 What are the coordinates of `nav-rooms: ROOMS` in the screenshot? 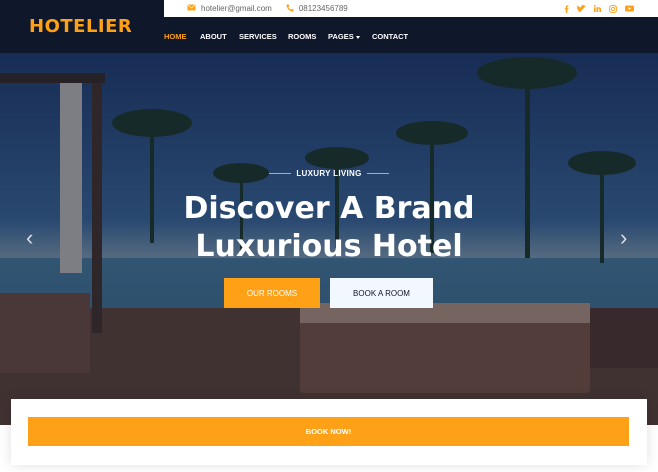 It's located at (302, 36).